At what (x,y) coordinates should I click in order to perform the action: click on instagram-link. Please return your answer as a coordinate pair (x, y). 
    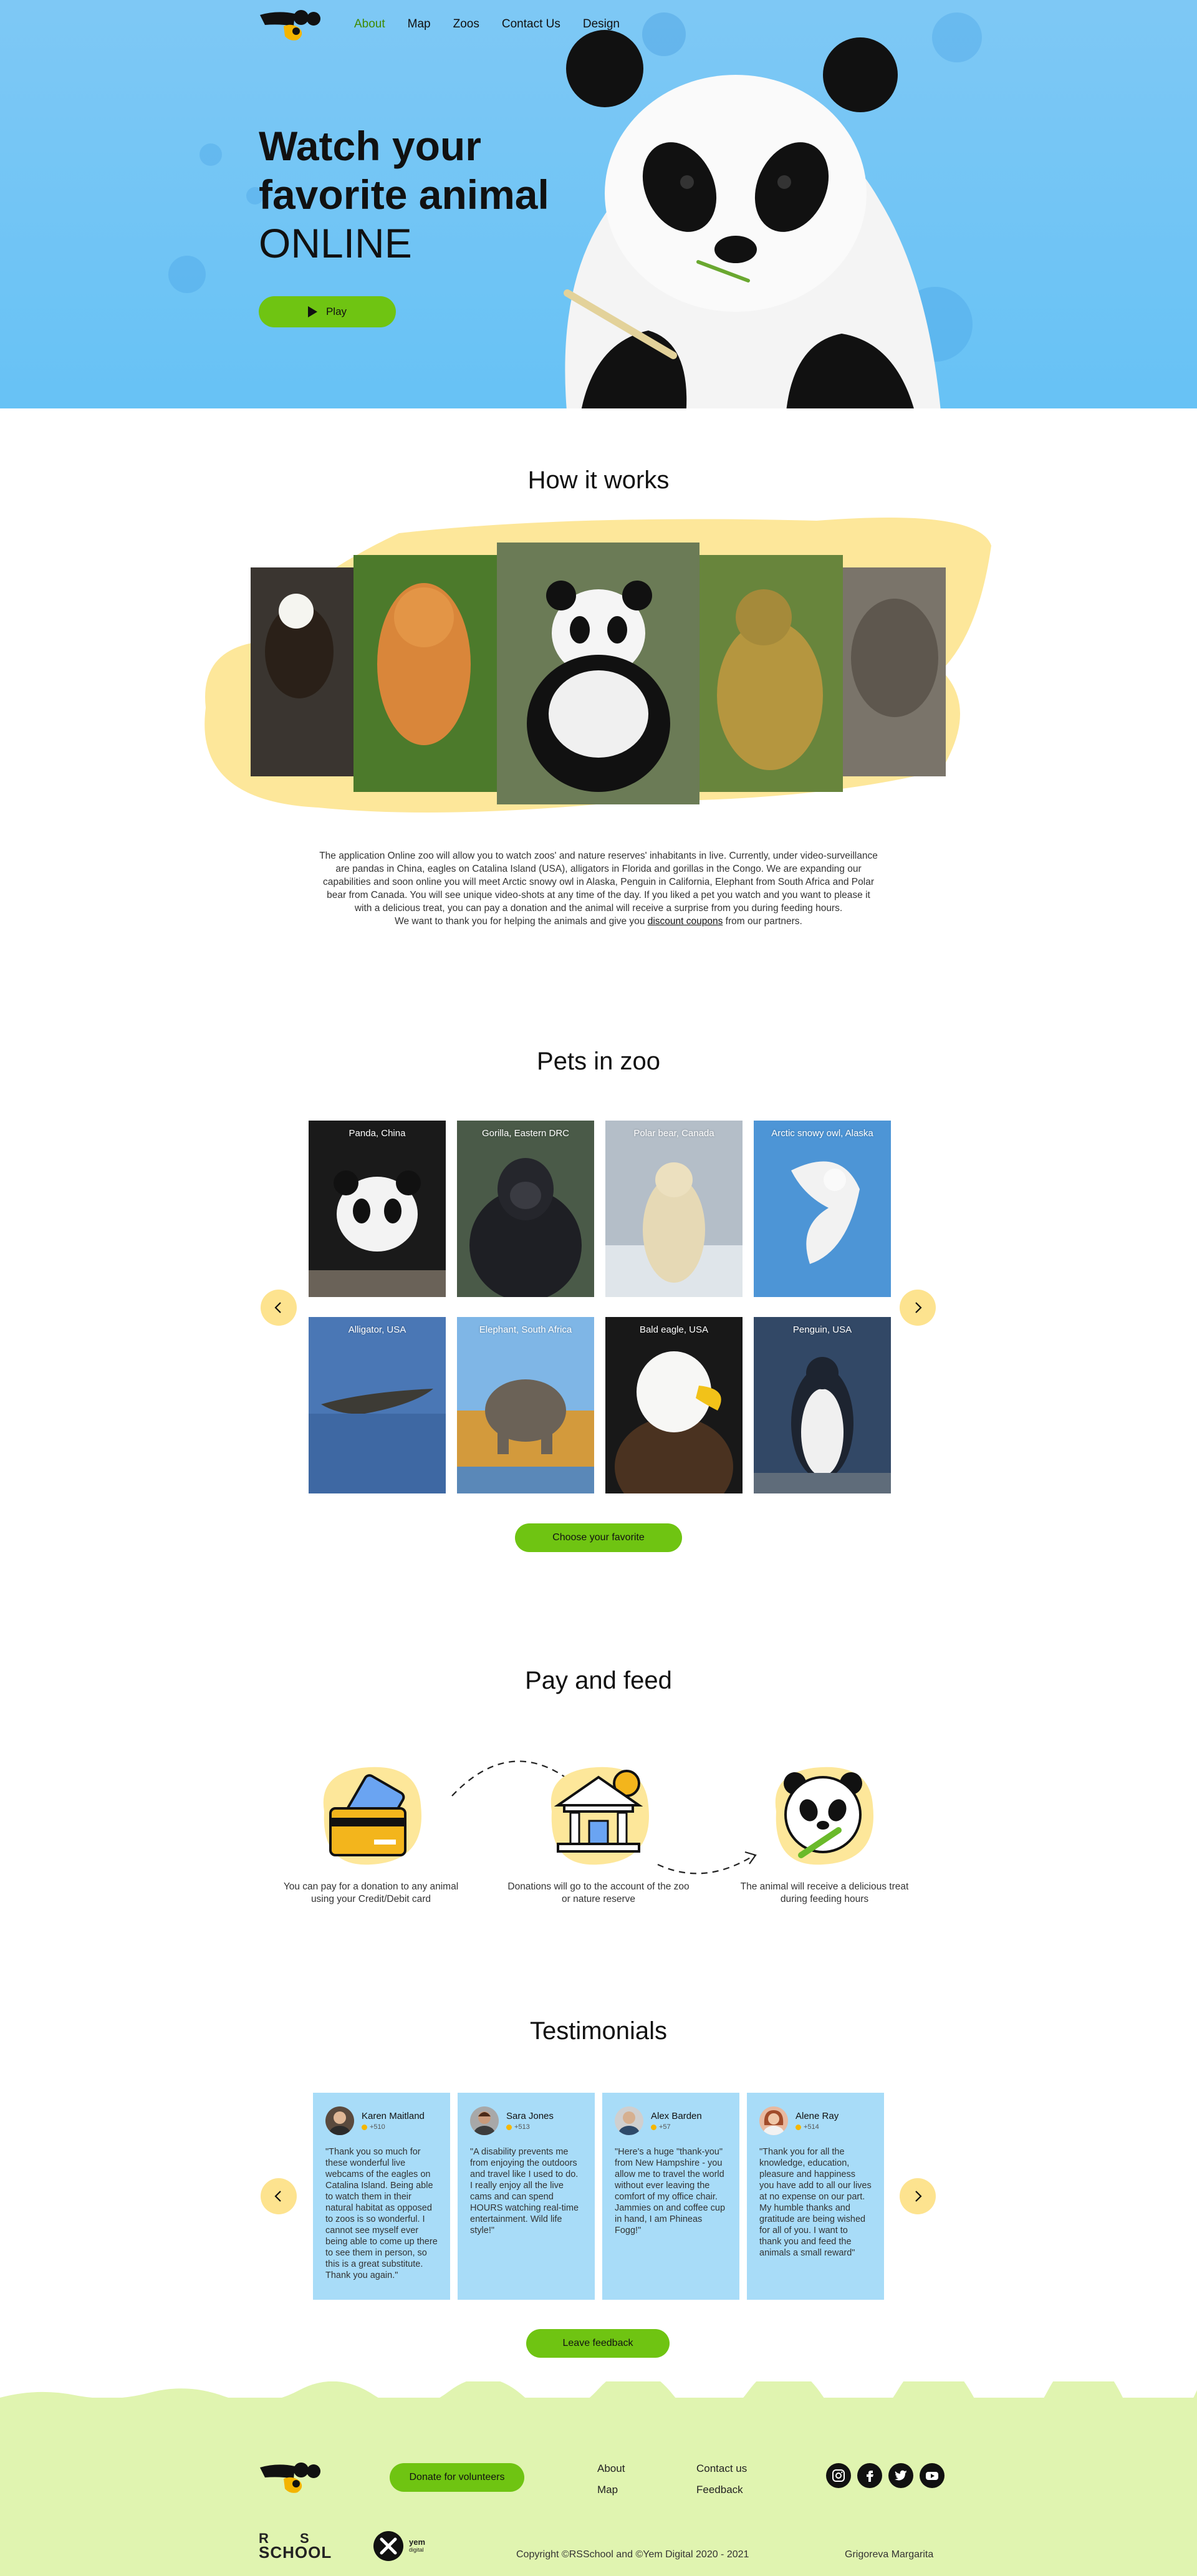
    Looking at the image, I should click on (838, 2475).